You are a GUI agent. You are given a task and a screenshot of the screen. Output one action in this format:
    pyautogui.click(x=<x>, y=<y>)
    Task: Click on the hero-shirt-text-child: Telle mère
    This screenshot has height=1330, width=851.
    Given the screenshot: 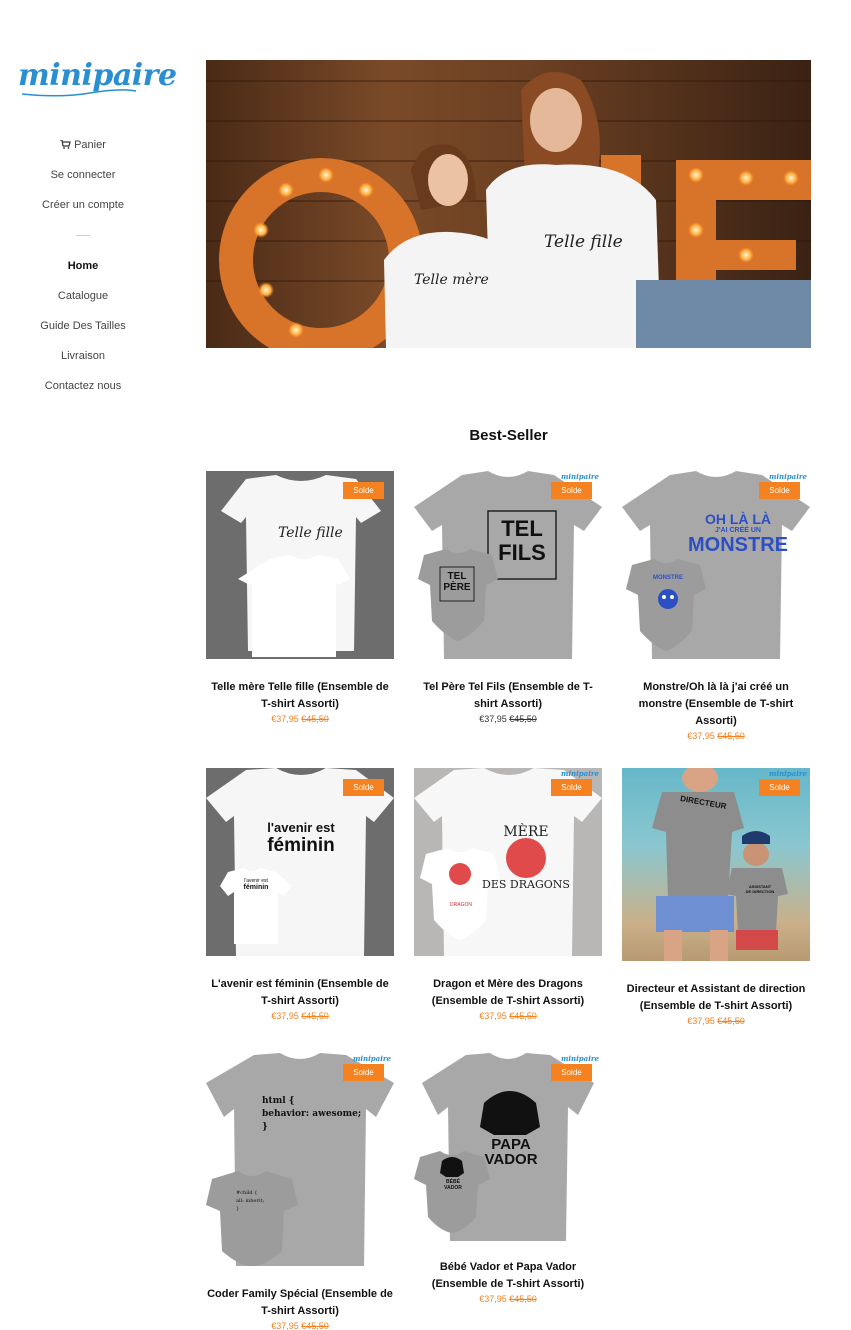 What is the action you would take?
    pyautogui.click(x=451, y=280)
    